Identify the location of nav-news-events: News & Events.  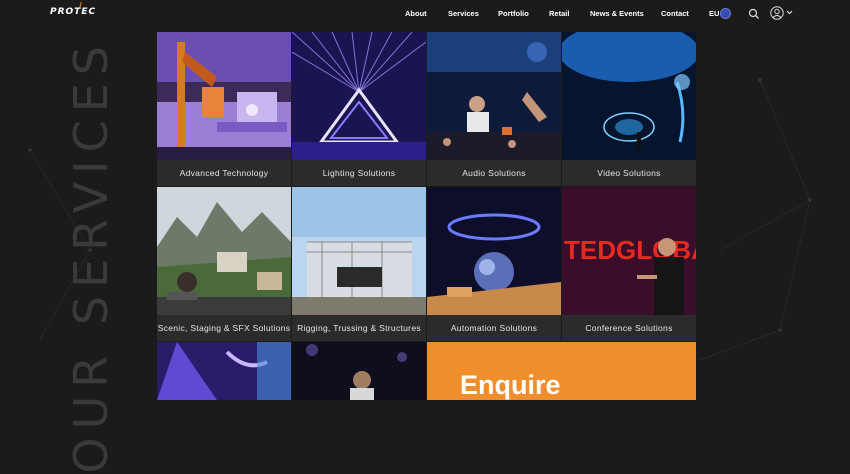
(617, 13).